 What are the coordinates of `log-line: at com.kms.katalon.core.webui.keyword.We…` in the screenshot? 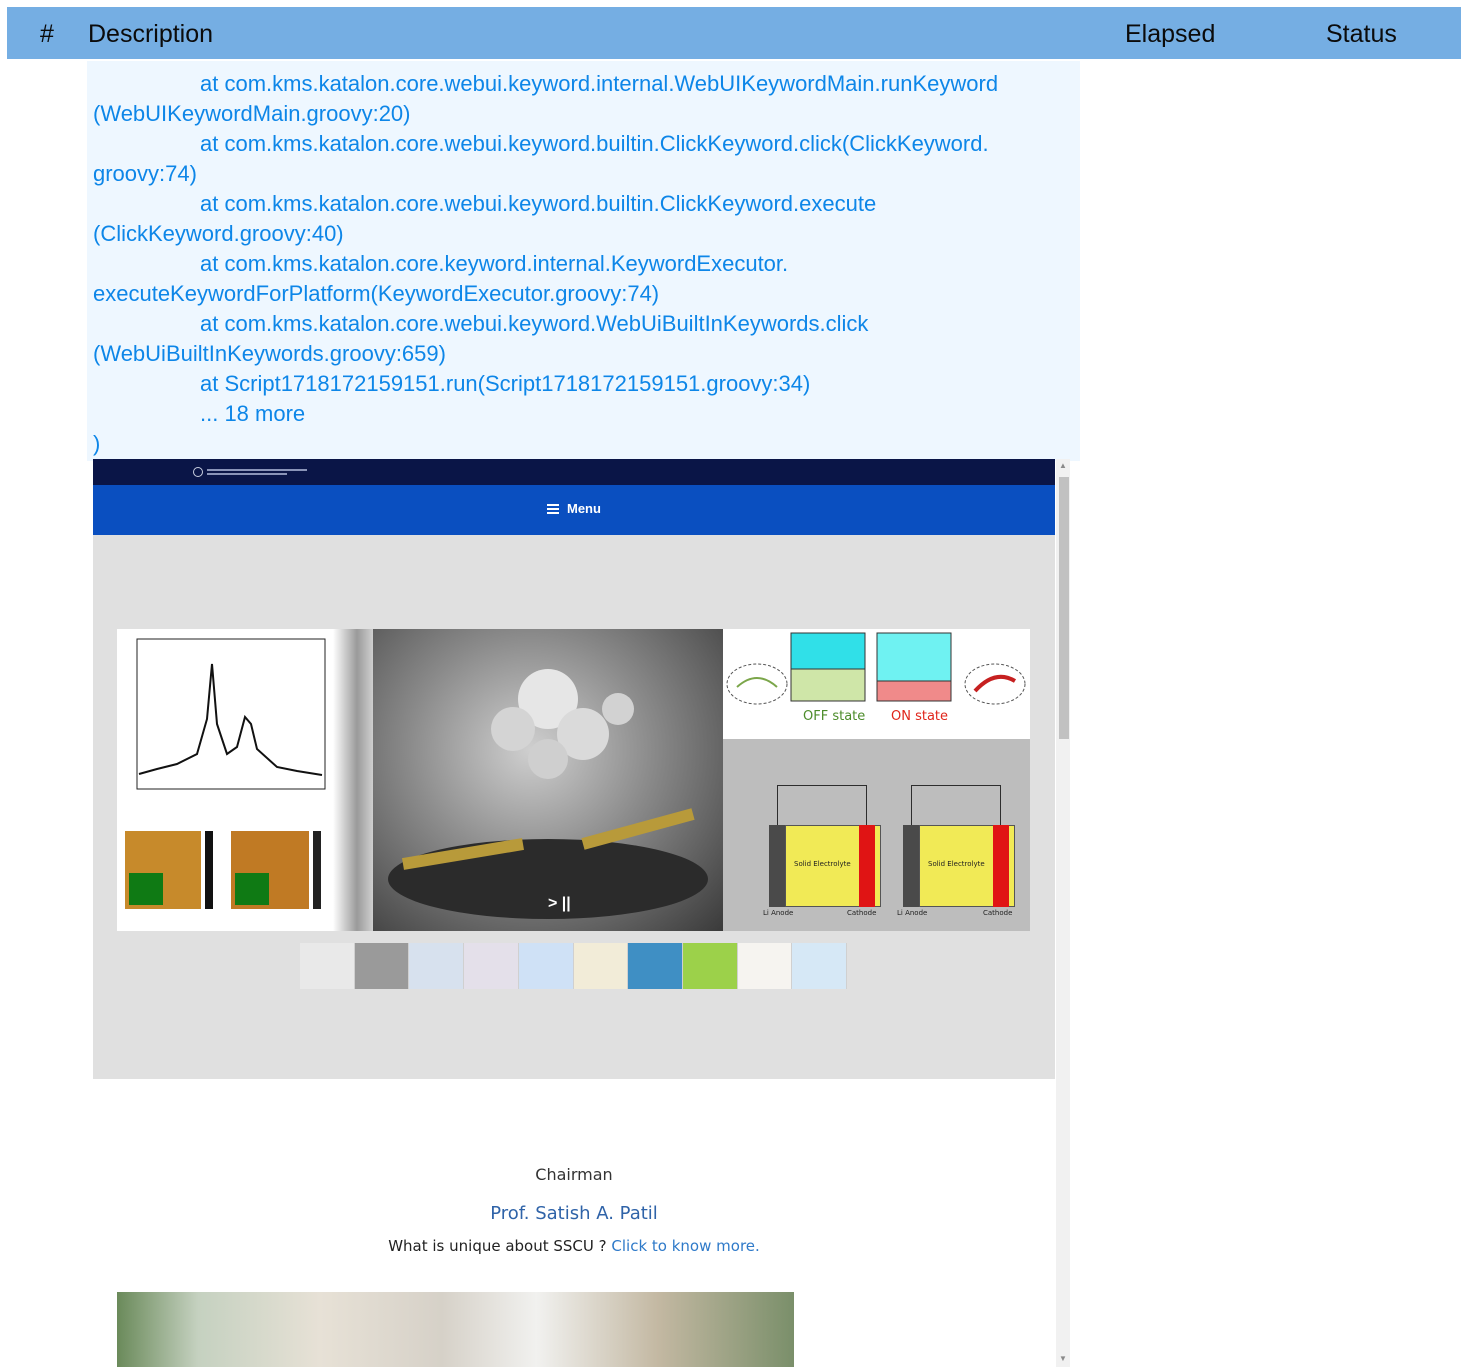 It's located at (534, 323).